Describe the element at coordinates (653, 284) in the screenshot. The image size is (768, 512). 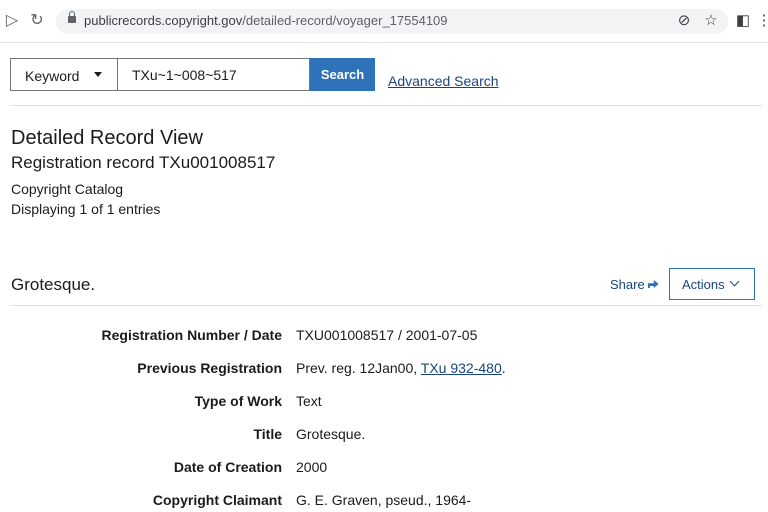
I see `share-arrow-icon` at that location.